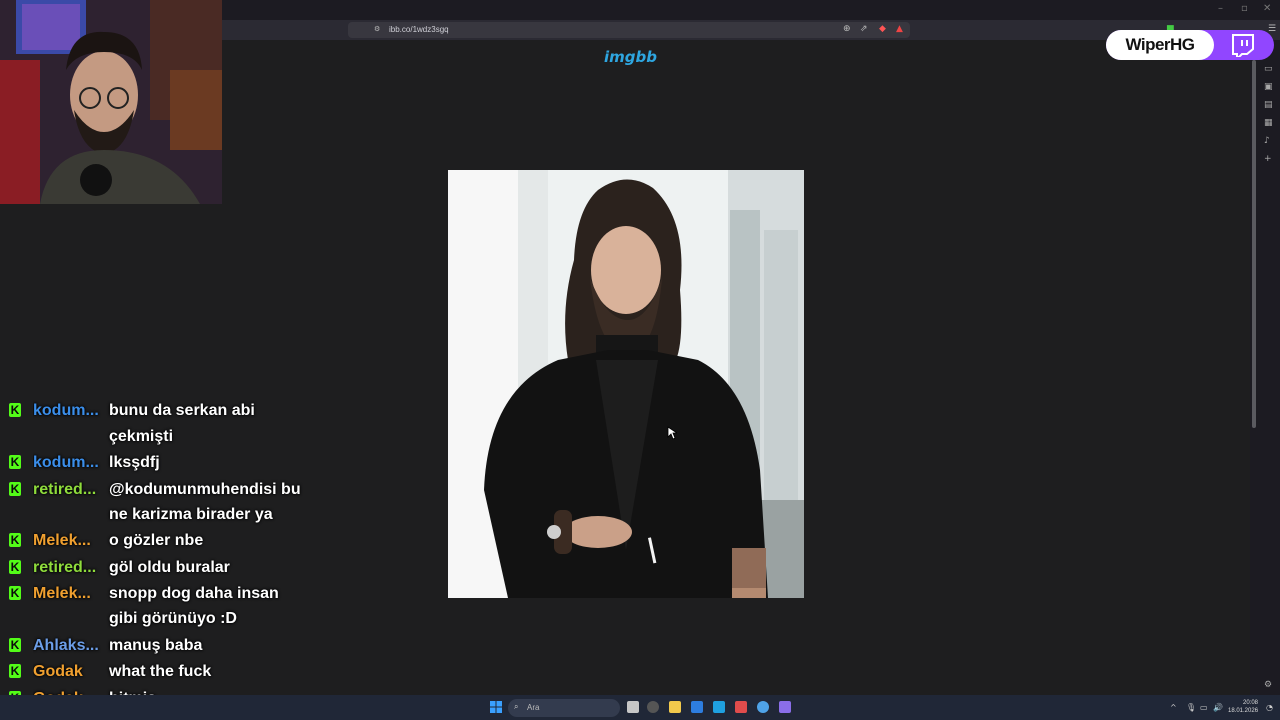 The height and width of the screenshot is (720, 1280). Describe the element at coordinates (1268, 159) in the screenshot. I see `sidebar-add-icon: +` at that location.